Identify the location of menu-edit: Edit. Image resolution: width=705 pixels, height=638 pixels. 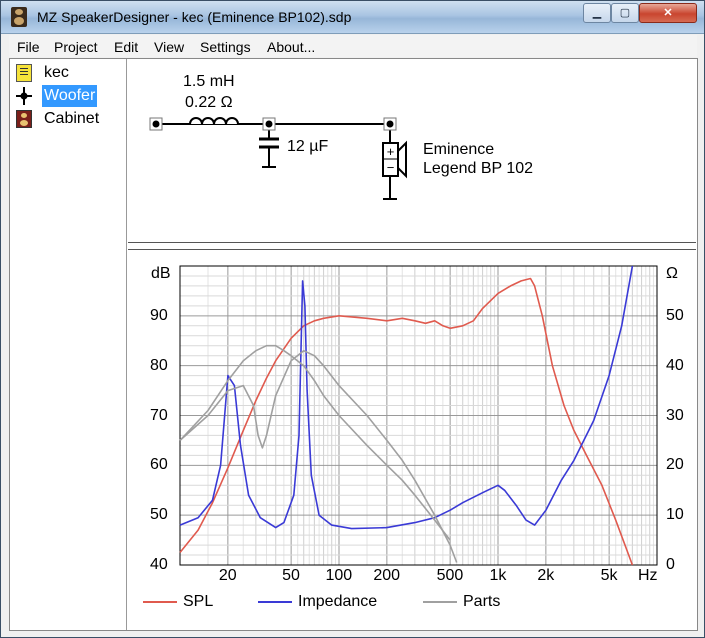
(126, 47).